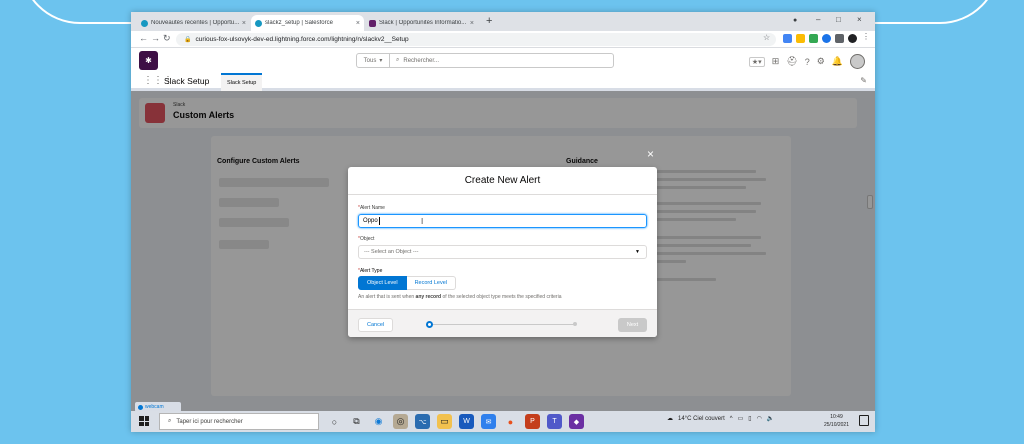 The height and width of the screenshot is (444, 1024). Describe the element at coordinates (632, 325) in the screenshot. I see `next-button: Next` at that location.